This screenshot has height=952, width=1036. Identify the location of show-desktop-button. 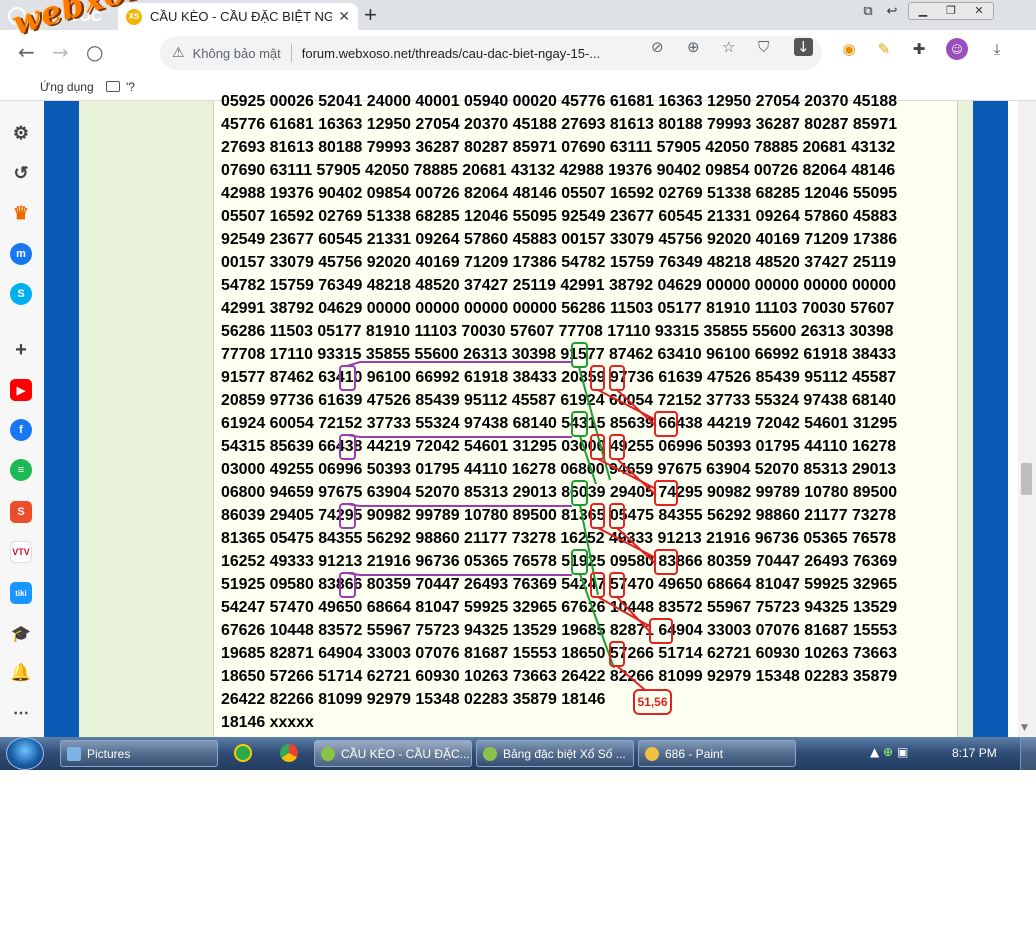
(1028, 753).